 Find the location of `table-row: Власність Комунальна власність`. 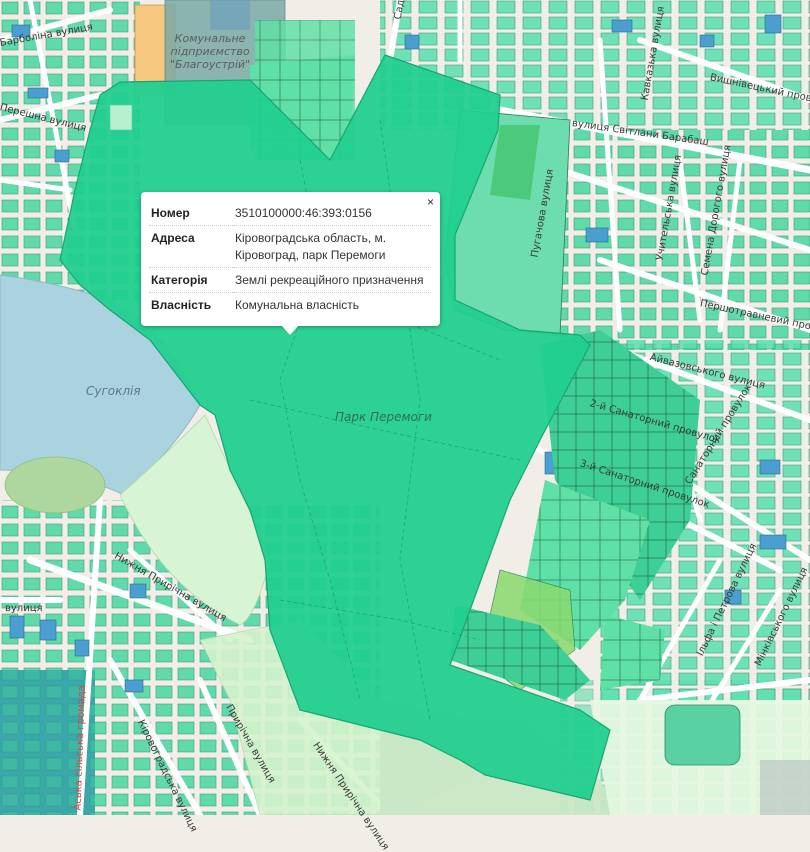

table-row: Власність Комунальна власність is located at coordinates (290, 305).